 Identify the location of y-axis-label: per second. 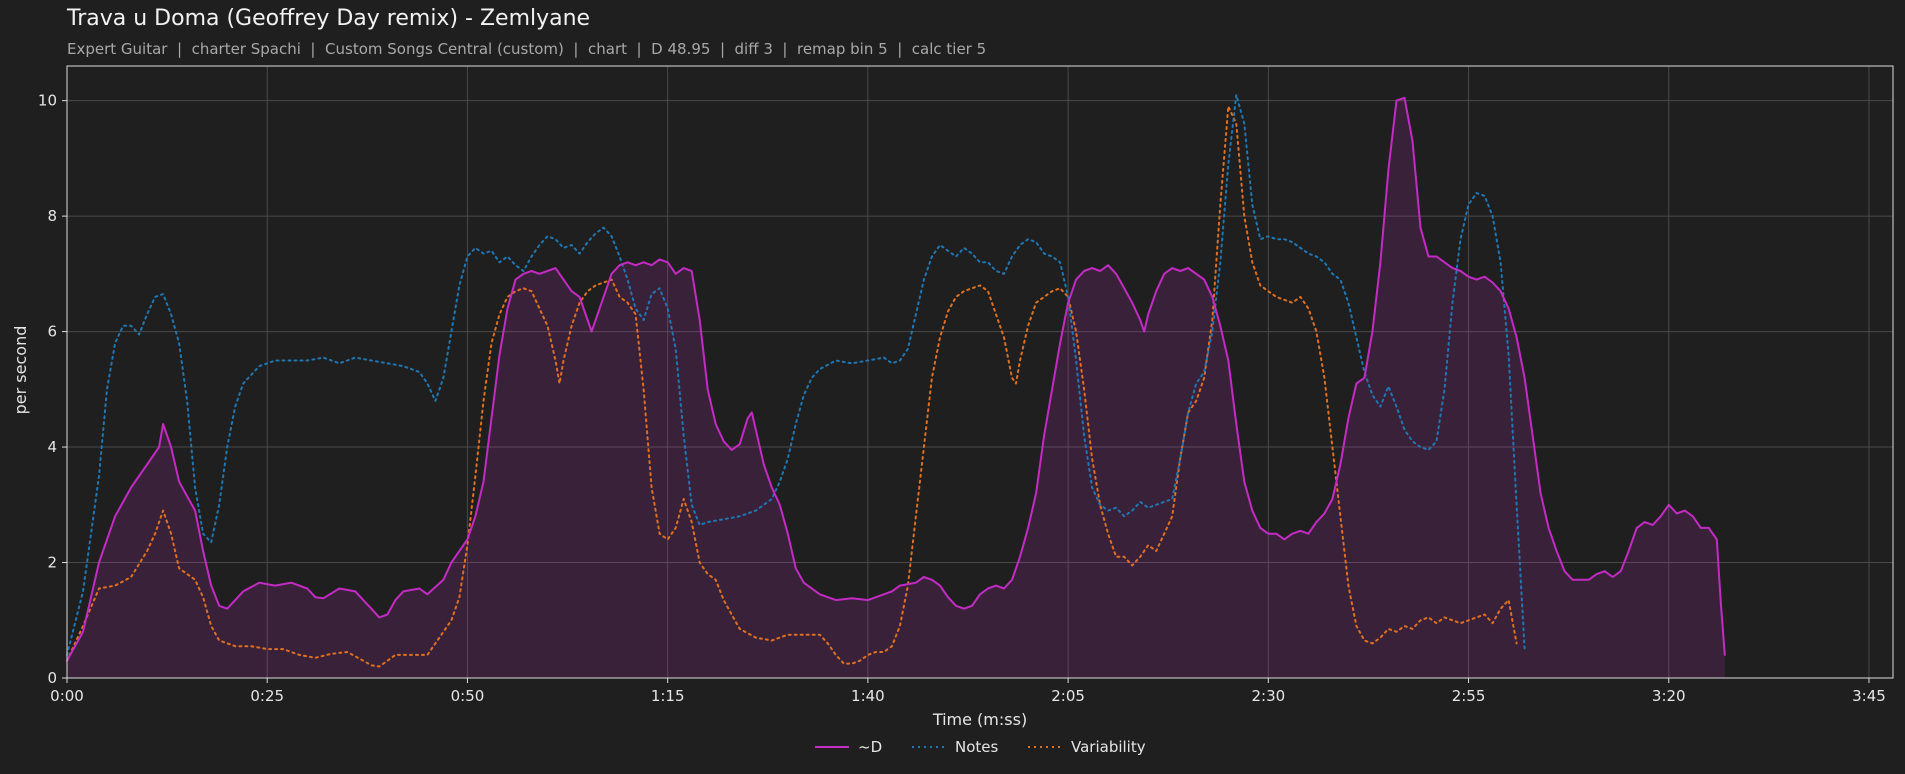
(20, 370).